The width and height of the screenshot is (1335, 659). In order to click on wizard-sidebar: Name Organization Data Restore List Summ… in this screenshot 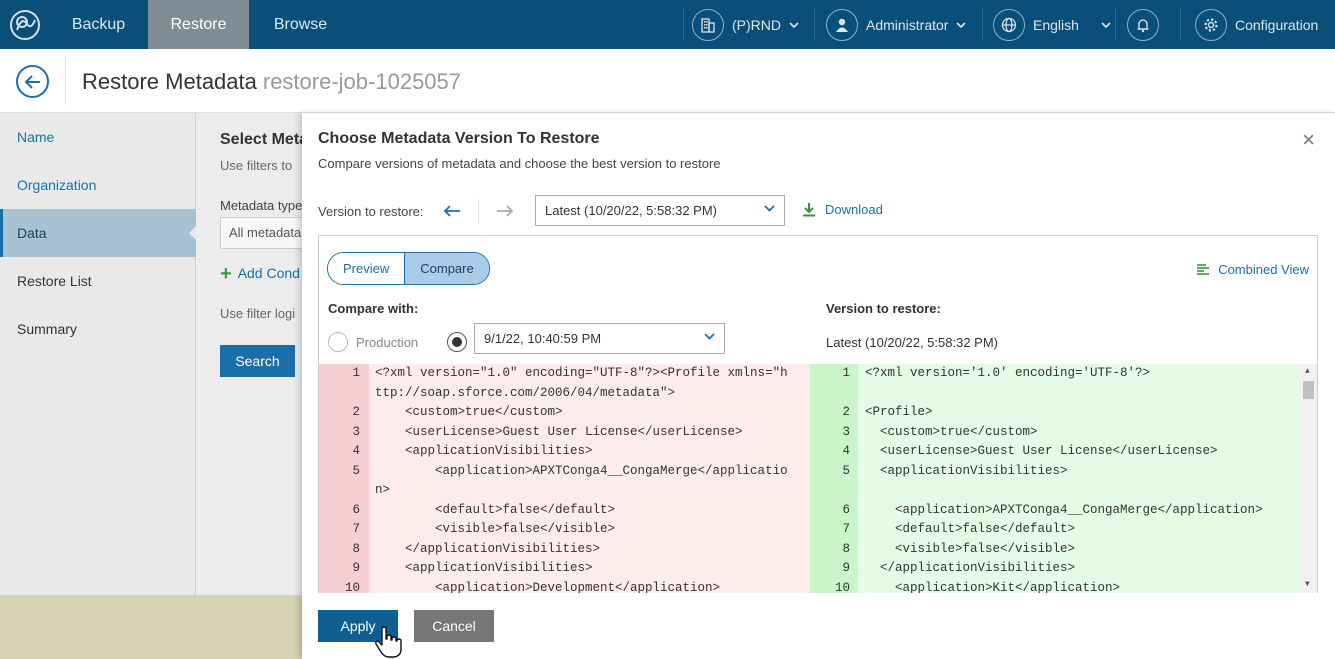, I will do `click(98, 386)`.